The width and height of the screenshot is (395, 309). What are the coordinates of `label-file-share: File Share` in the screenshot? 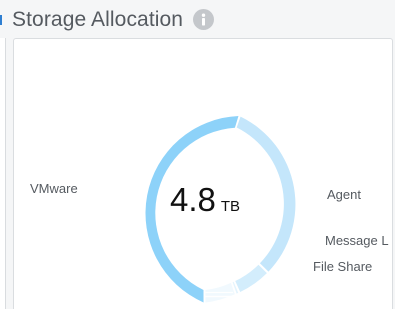 It's located at (343, 266).